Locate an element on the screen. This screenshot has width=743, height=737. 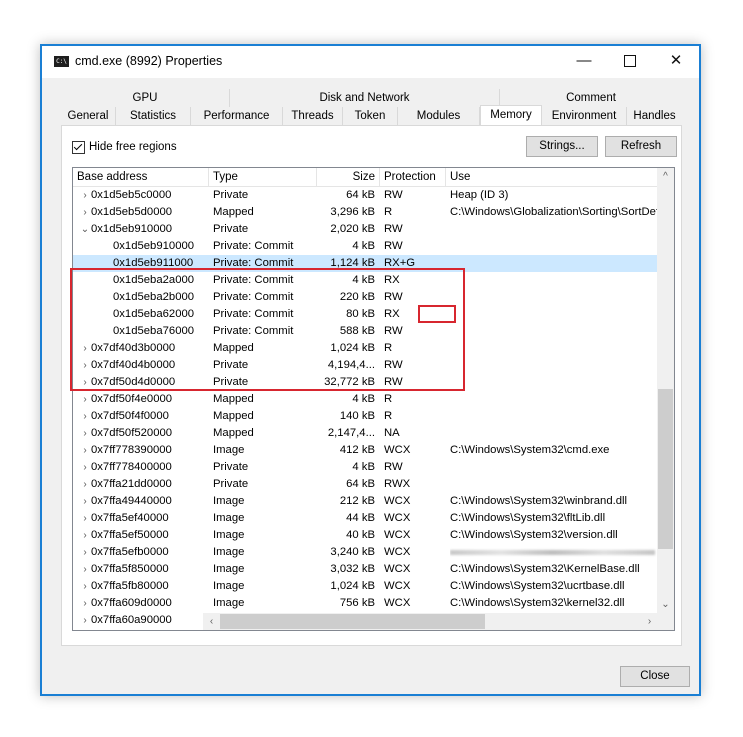
tab-performance: Performance is located at coordinates (237, 116).